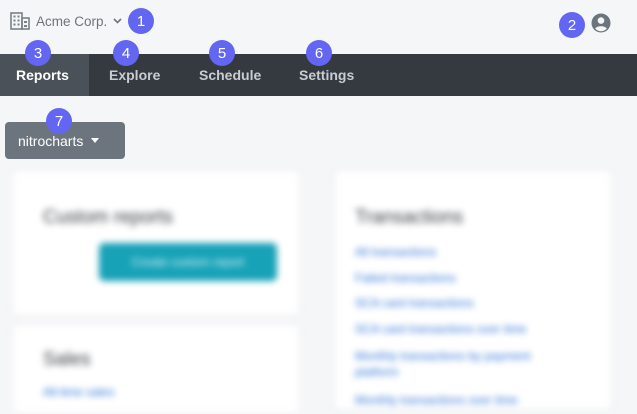  Describe the element at coordinates (126, 53) in the screenshot. I see `annotation-badge: 4` at that location.